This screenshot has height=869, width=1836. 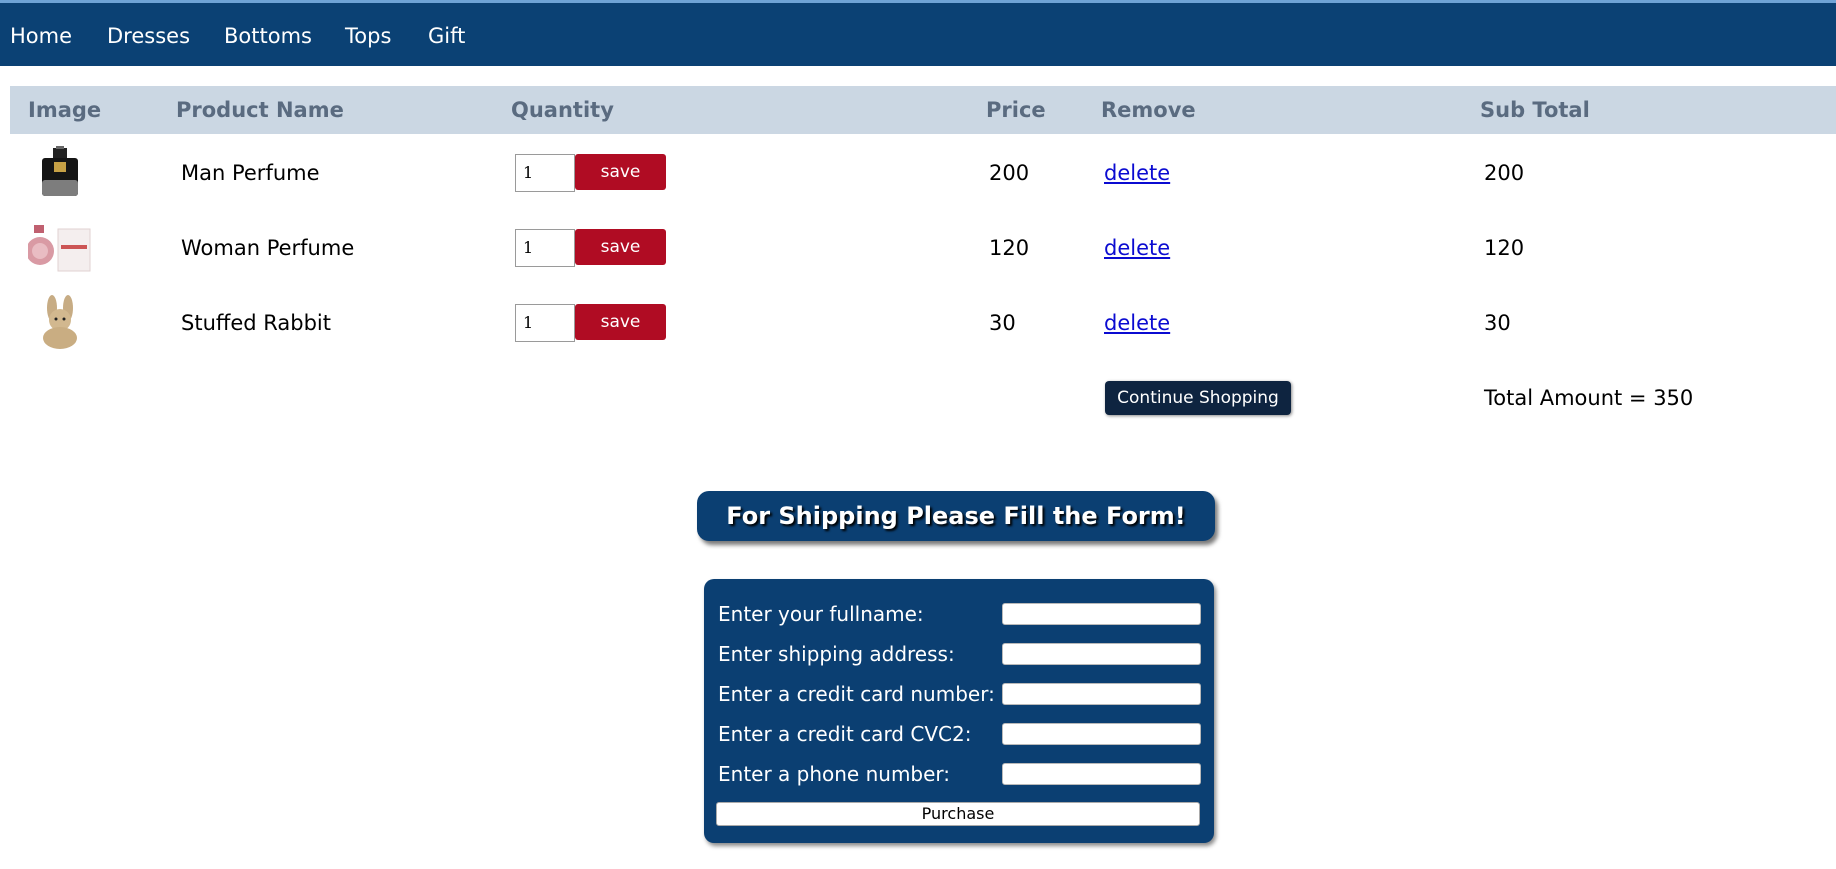 I want to click on header-subtotal: Sub Total, so click(x=1535, y=110).